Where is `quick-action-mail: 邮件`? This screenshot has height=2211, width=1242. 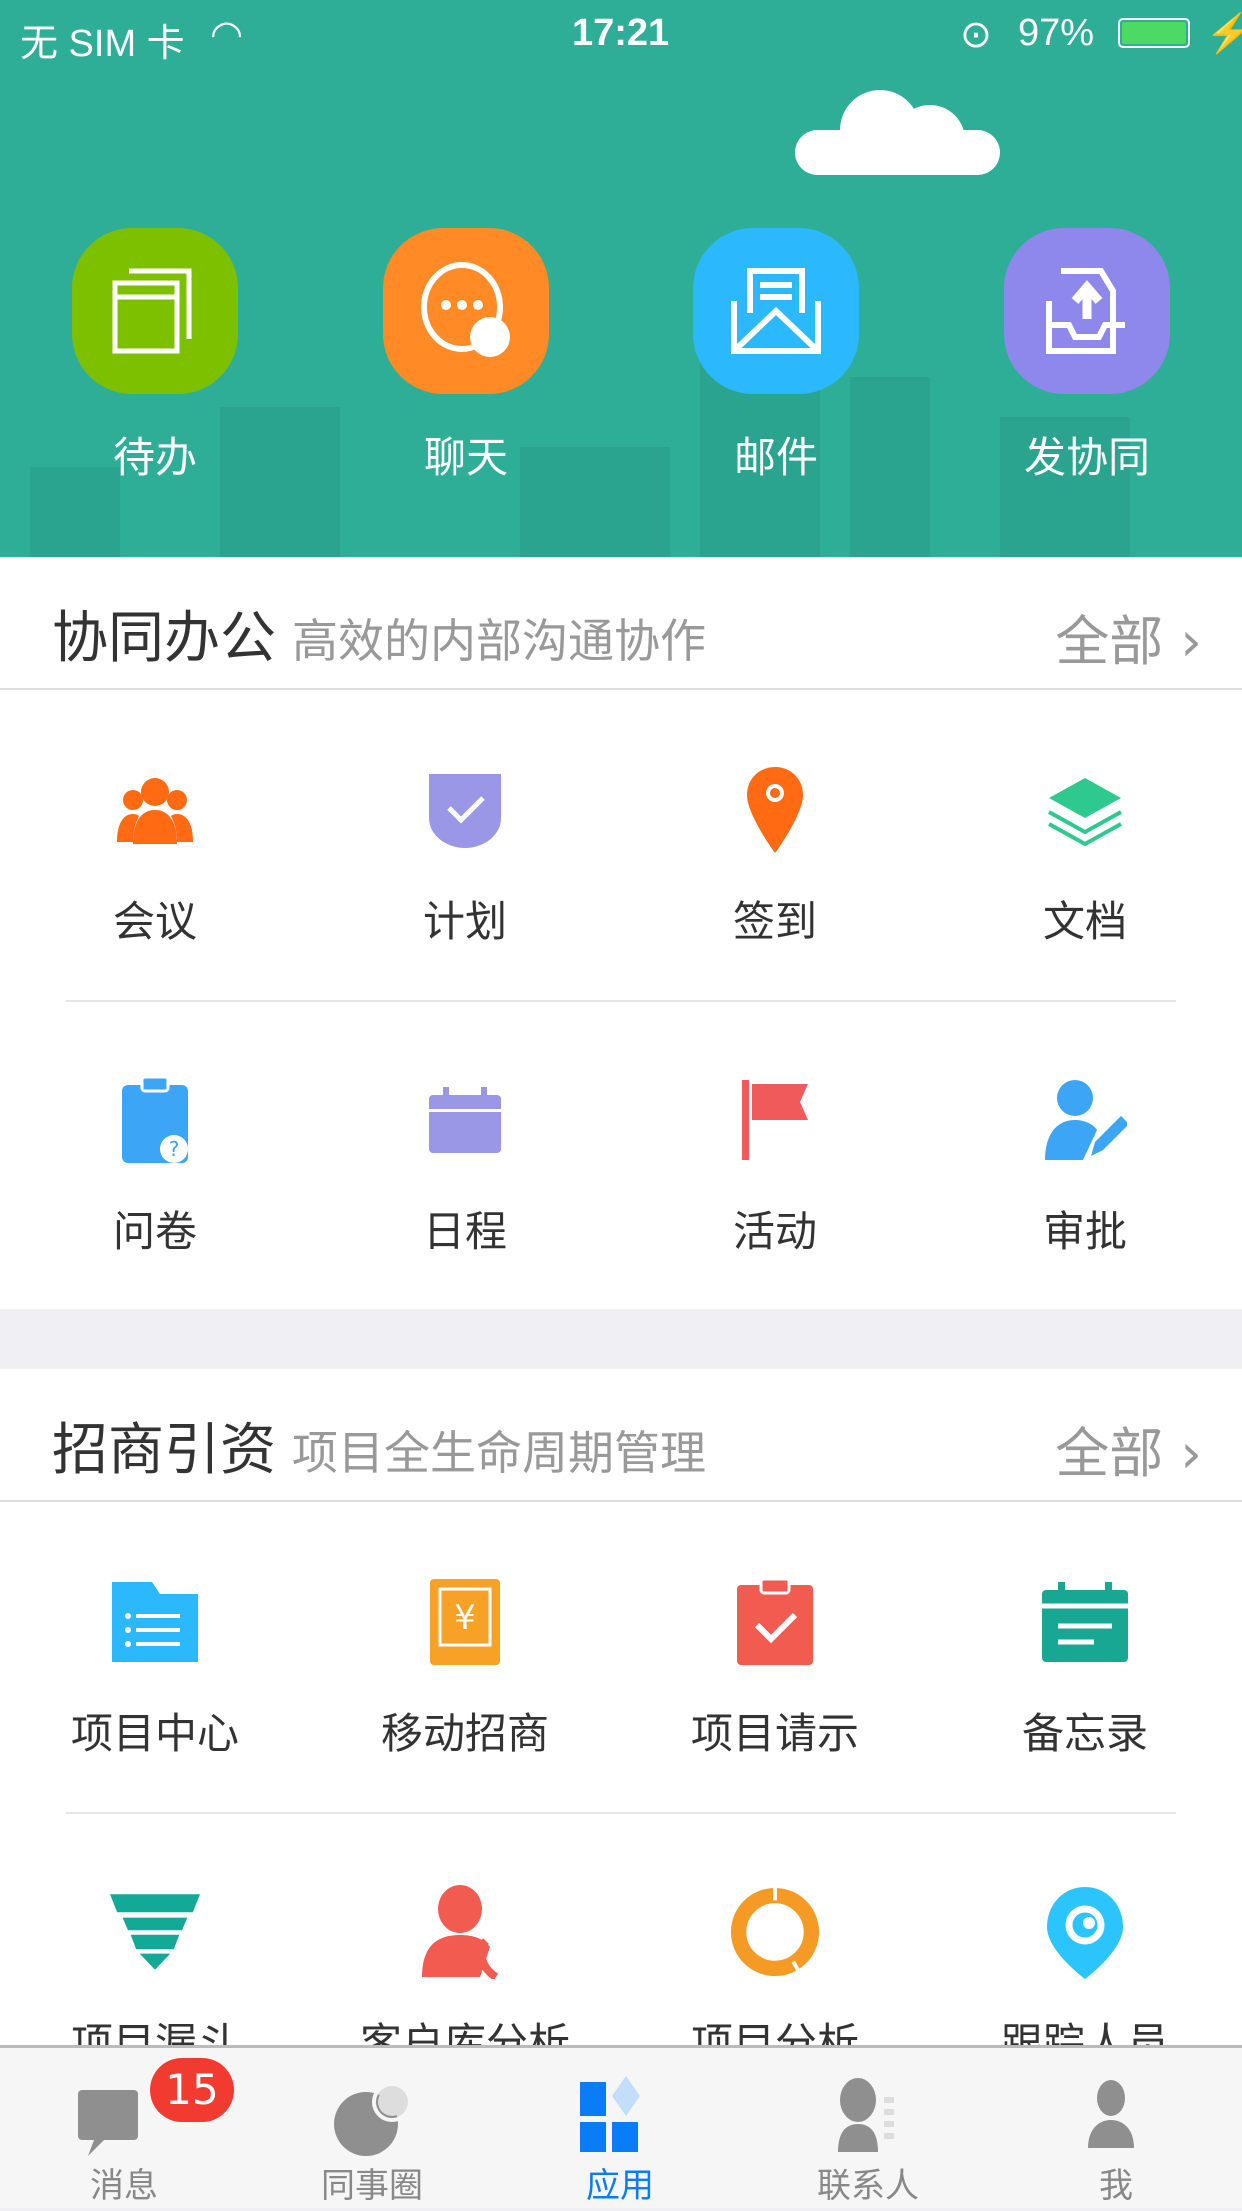 quick-action-mail: 邮件 is located at coordinates (776, 356).